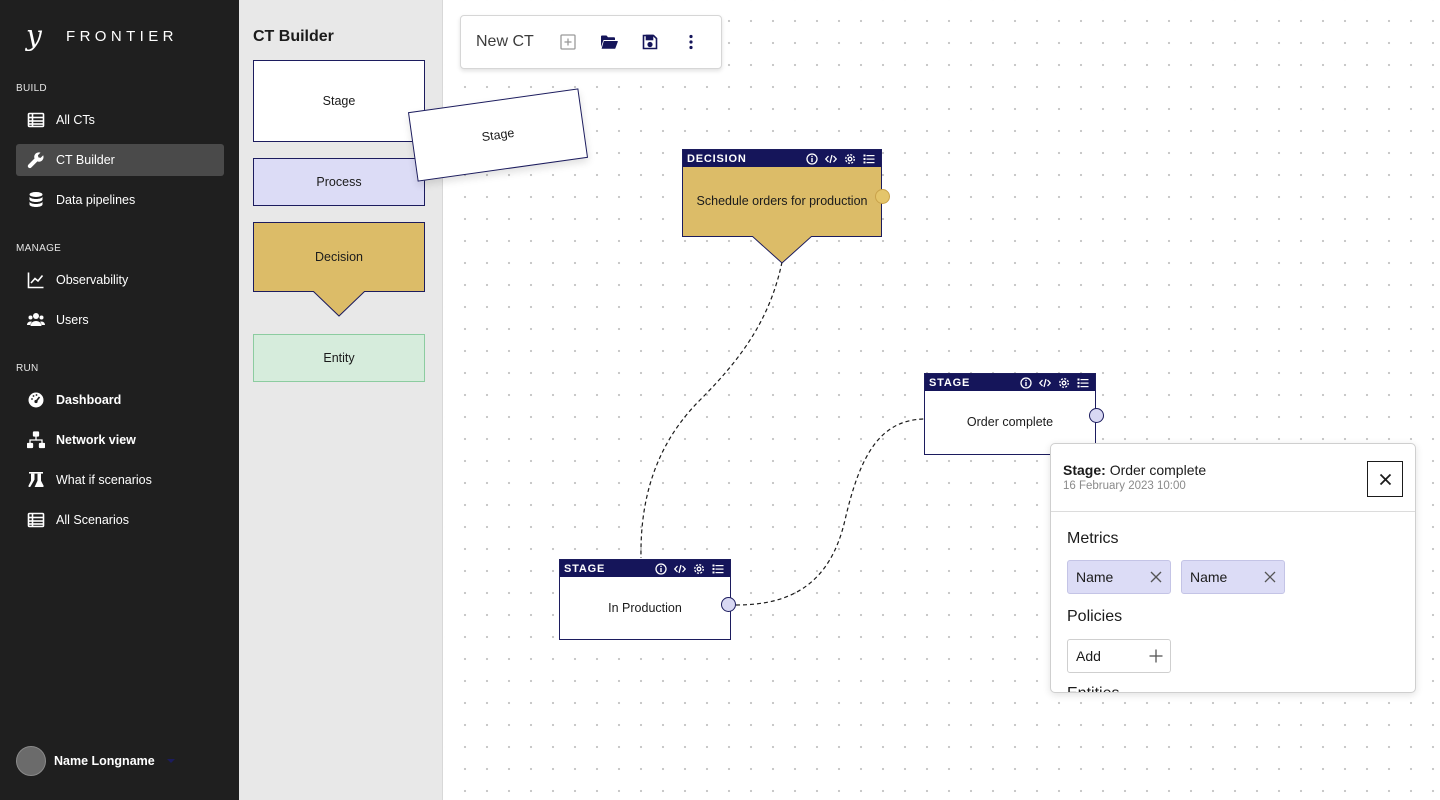 The image size is (1440, 800). Describe the element at coordinates (72, 320) in the screenshot. I see `sidebar-item-label: Users` at that location.